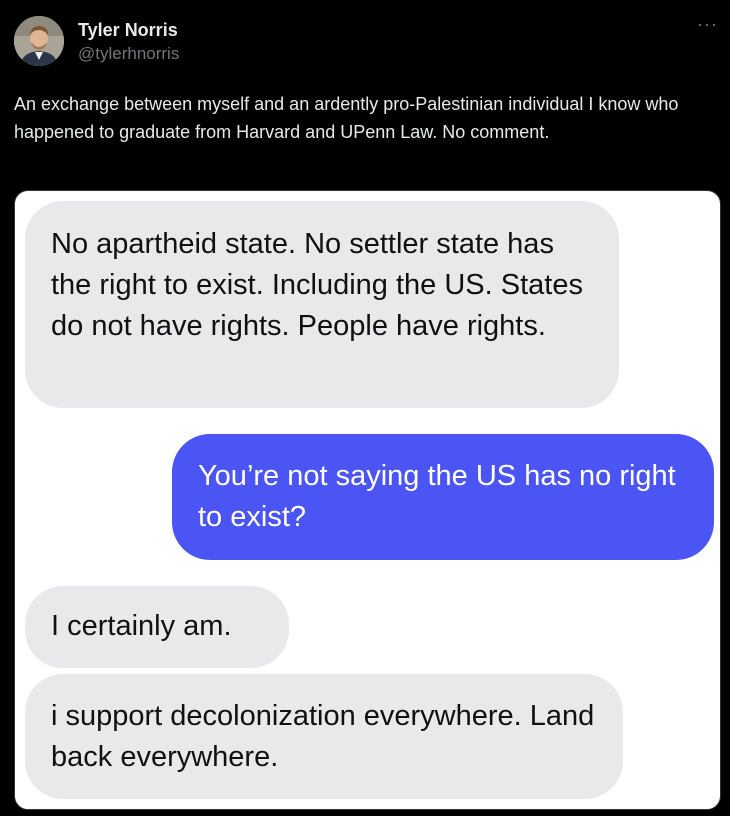  Describe the element at coordinates (128, 54) in the screenshot. I see `author-handle: @tylerhnorris` at that location.